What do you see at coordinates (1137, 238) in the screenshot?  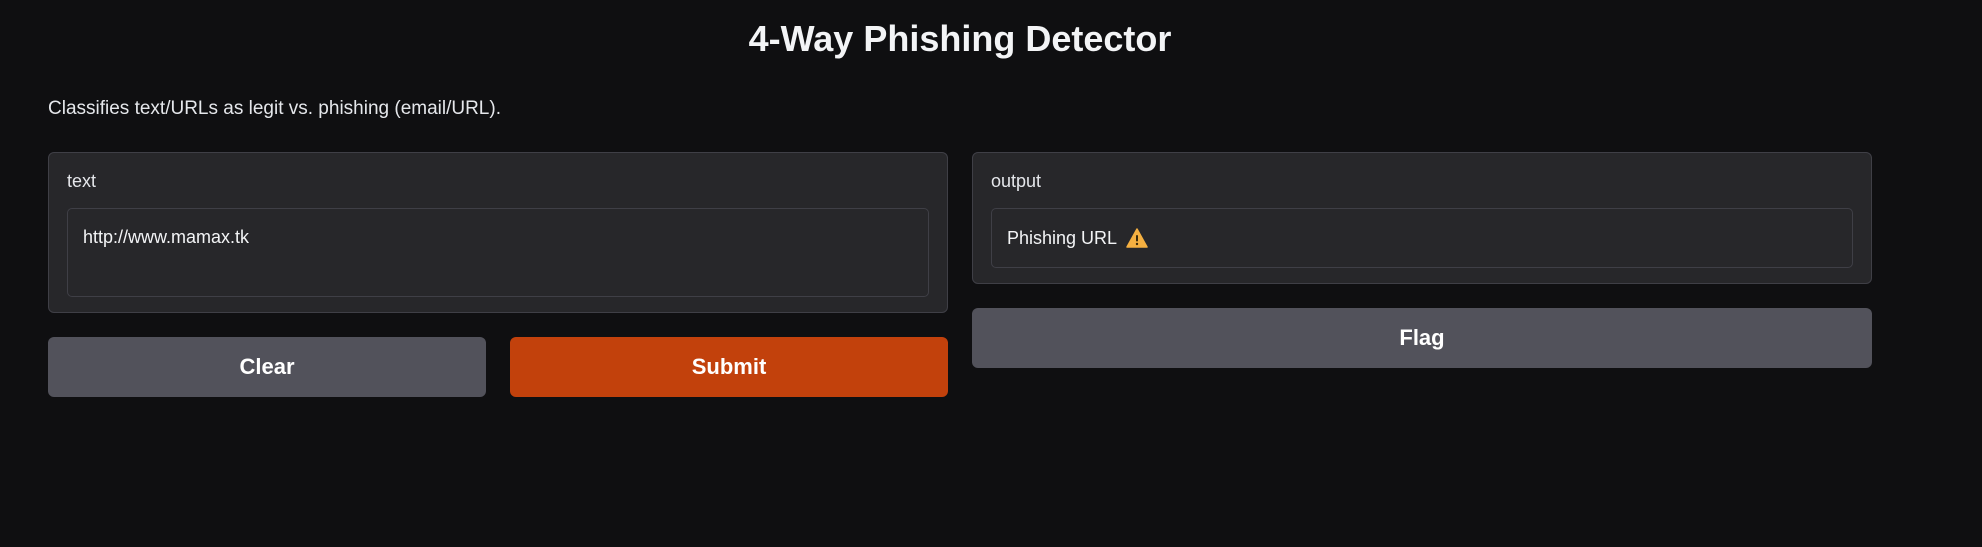 I see `warning-icon` at bounding box center [1137, 238].